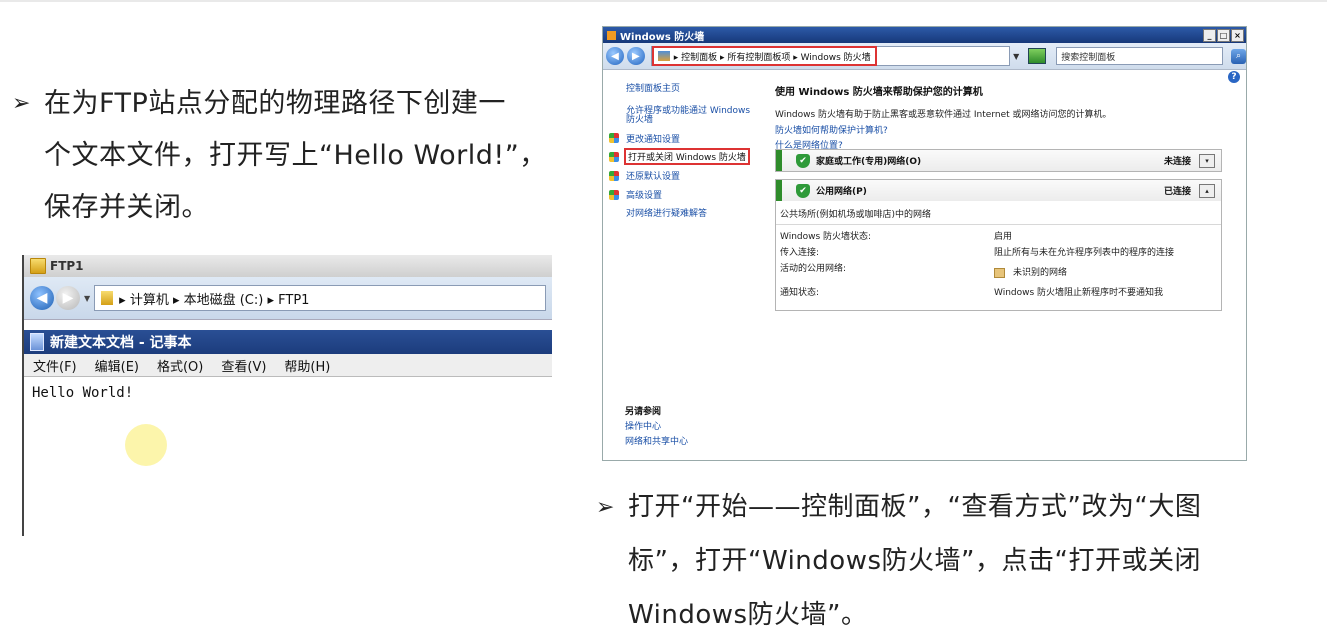 Image resolution: width=1327 pixels, height=643 pixels. Describe the element at coordinates (653, 138) in the screenshot. I see `nav-change-notifications: 更改通知设置` at that location.